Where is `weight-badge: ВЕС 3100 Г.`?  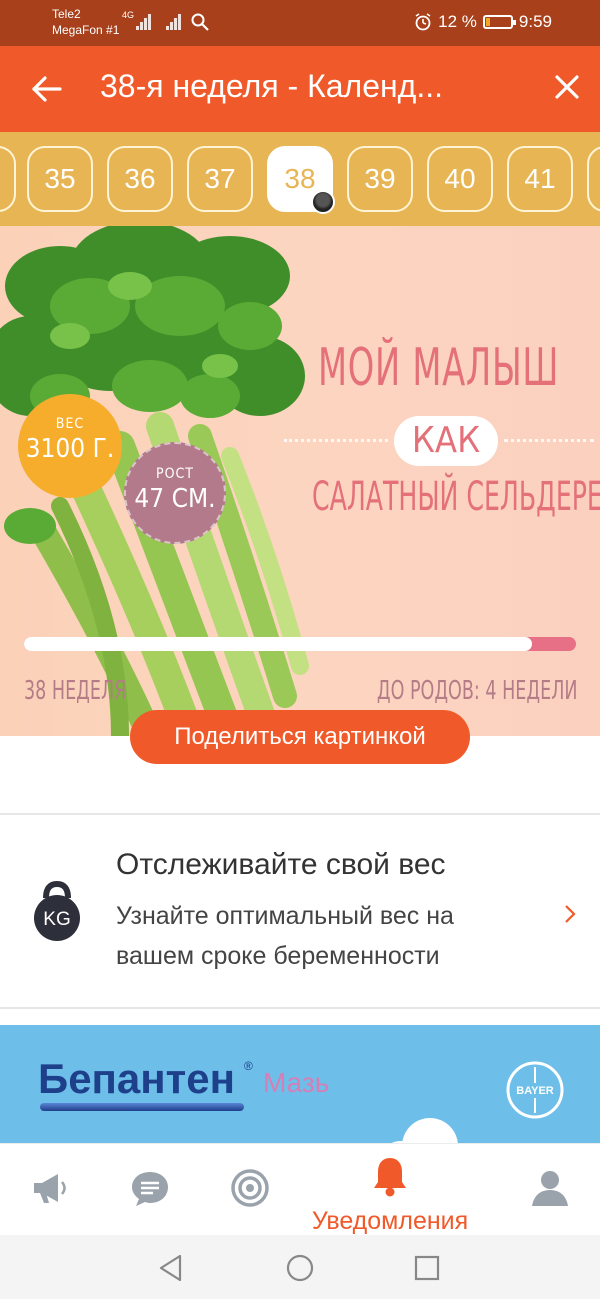 weight-badge: ВЕС 3100 Г. is located at coordinates (70, 446).